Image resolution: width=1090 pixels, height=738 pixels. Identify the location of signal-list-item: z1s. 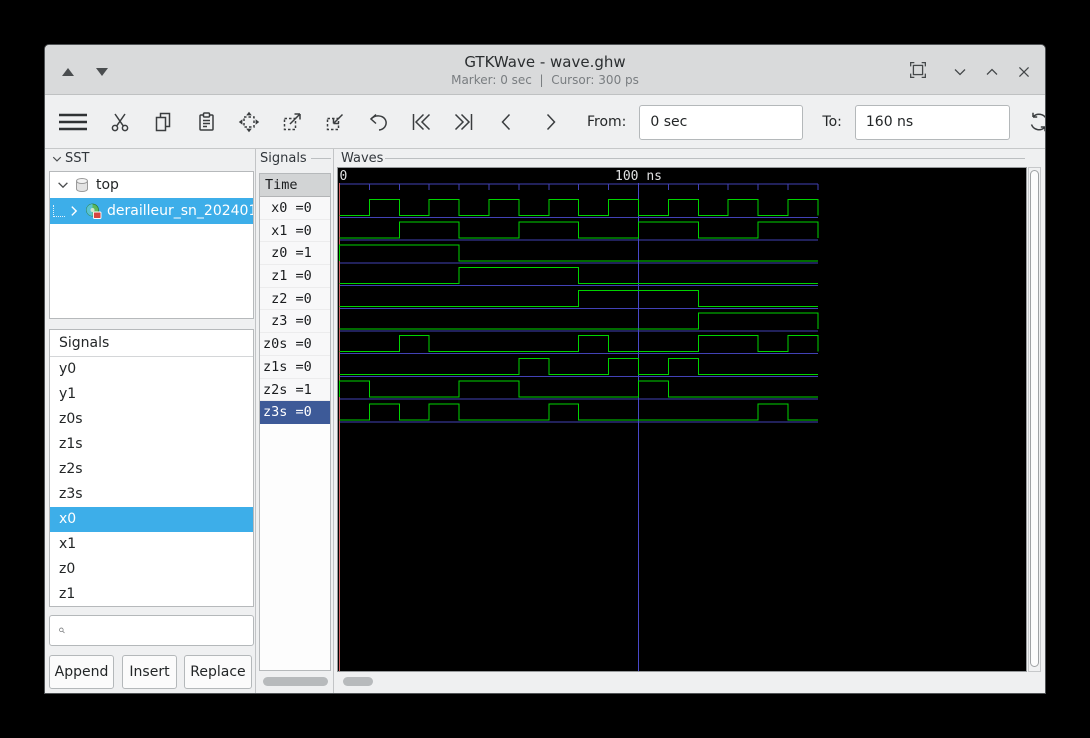
(151, 444).